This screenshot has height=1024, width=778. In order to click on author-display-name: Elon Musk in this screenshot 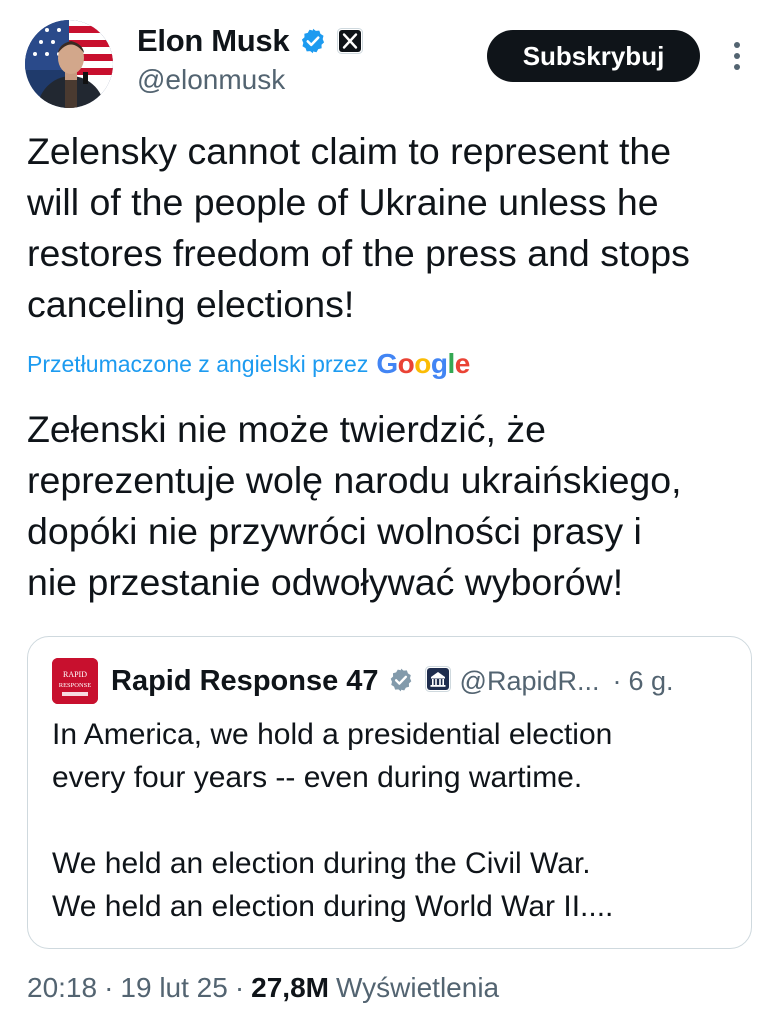, I will do `click(213, 41)`.